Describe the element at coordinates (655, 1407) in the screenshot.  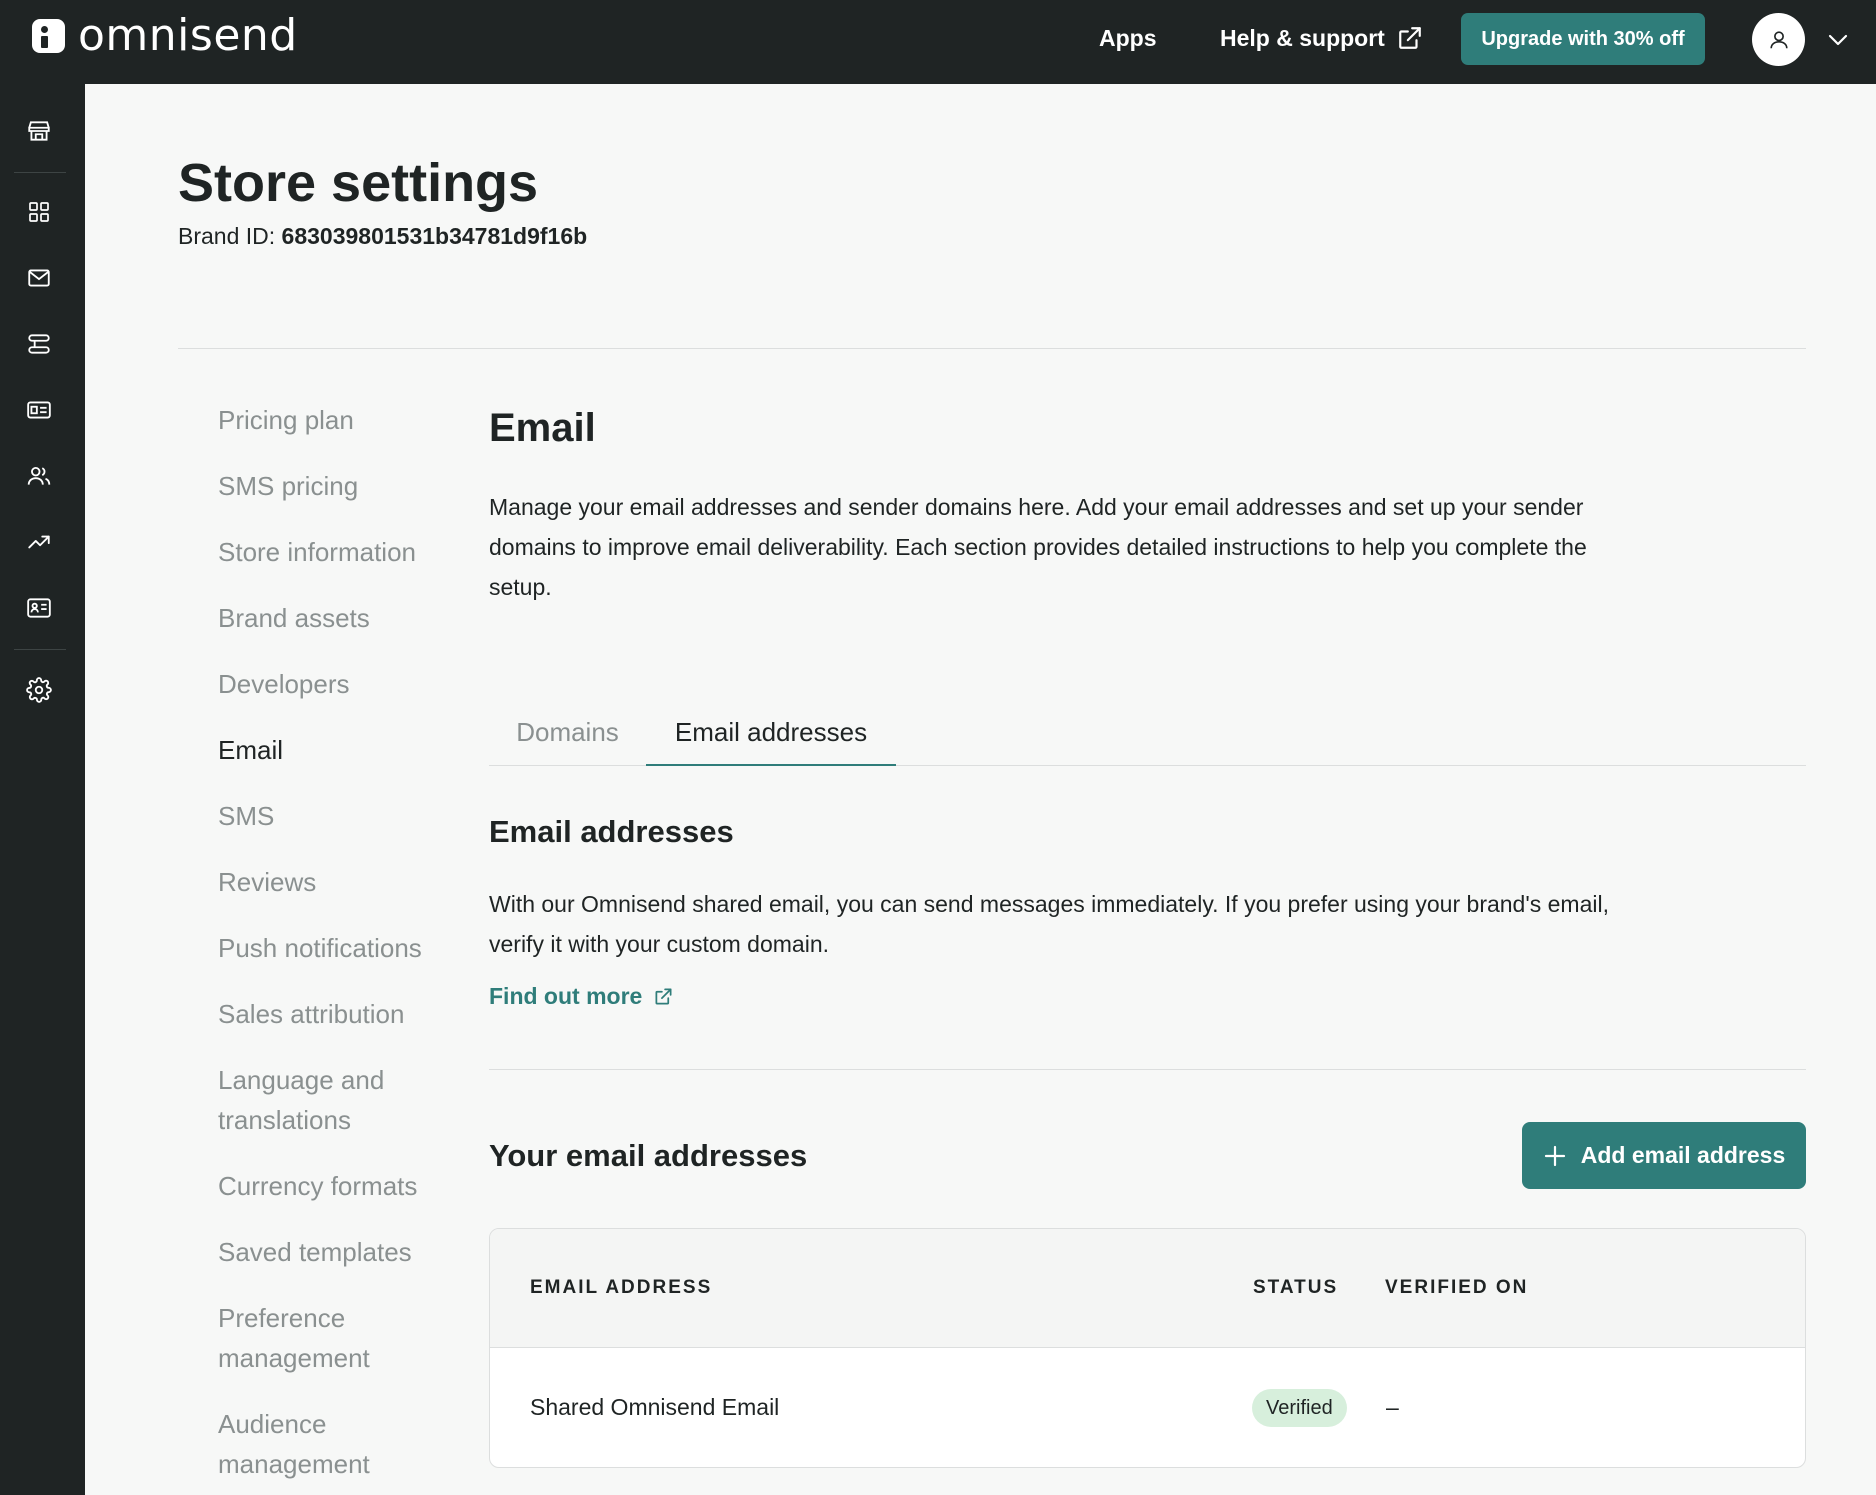
I see `email-address-cell: Shared Omnisend Email` at that location.